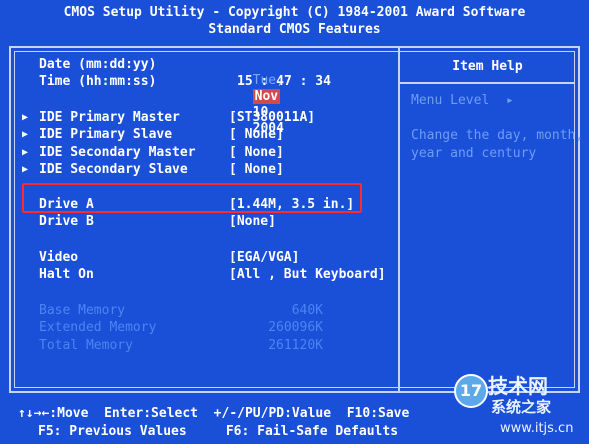 Image resolution: width=589 pixels, height=444 pixels. Describe the element at coordinates (295, 327) in the screenshot. I see `extended-memory-value: 260096K` at that location.